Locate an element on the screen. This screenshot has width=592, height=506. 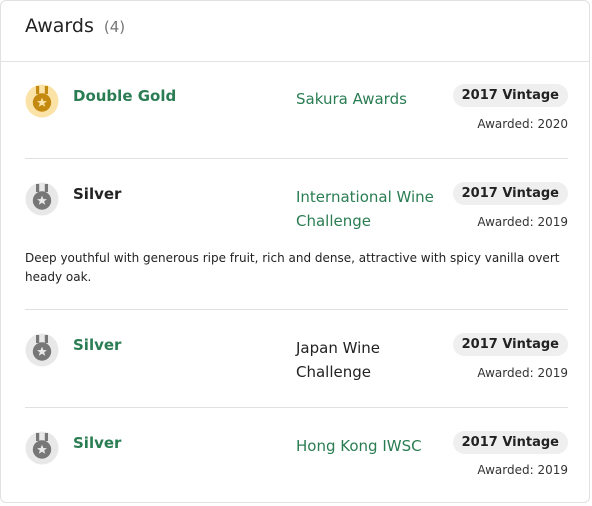
award-competition-link: Hong Kong IWSC is located at coordinates (371, 446).